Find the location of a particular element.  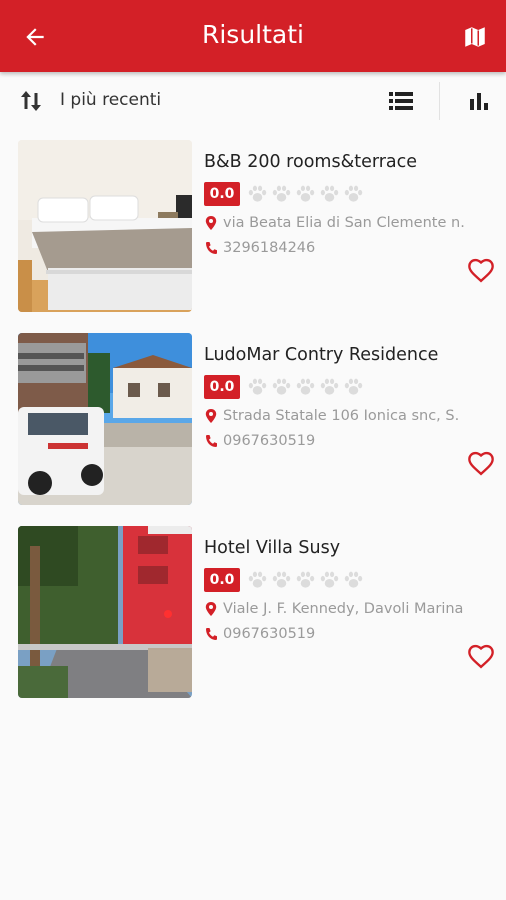

room-photo is located at coordinates (105, 226).